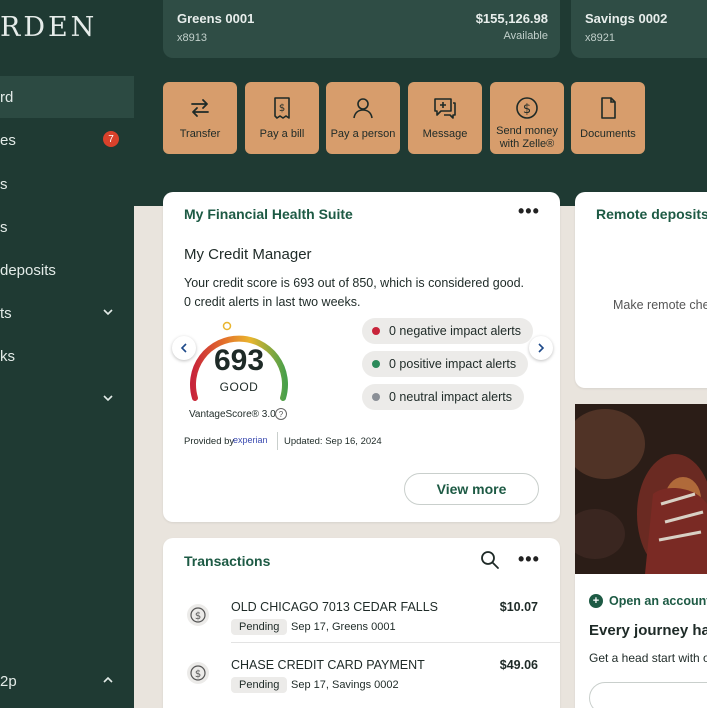 The height and width of the screenshot is (708, 707). I want to click on message-button: Message, so click(445, 118).